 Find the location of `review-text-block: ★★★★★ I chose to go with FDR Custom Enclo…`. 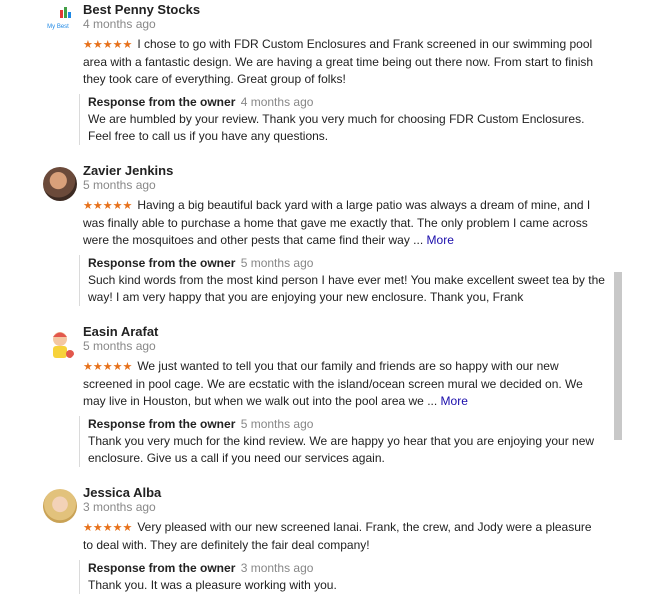

review-text-block: ★★★★★ I chose to go with FDR Custom Enclo… is located at coordinates (343, 62).